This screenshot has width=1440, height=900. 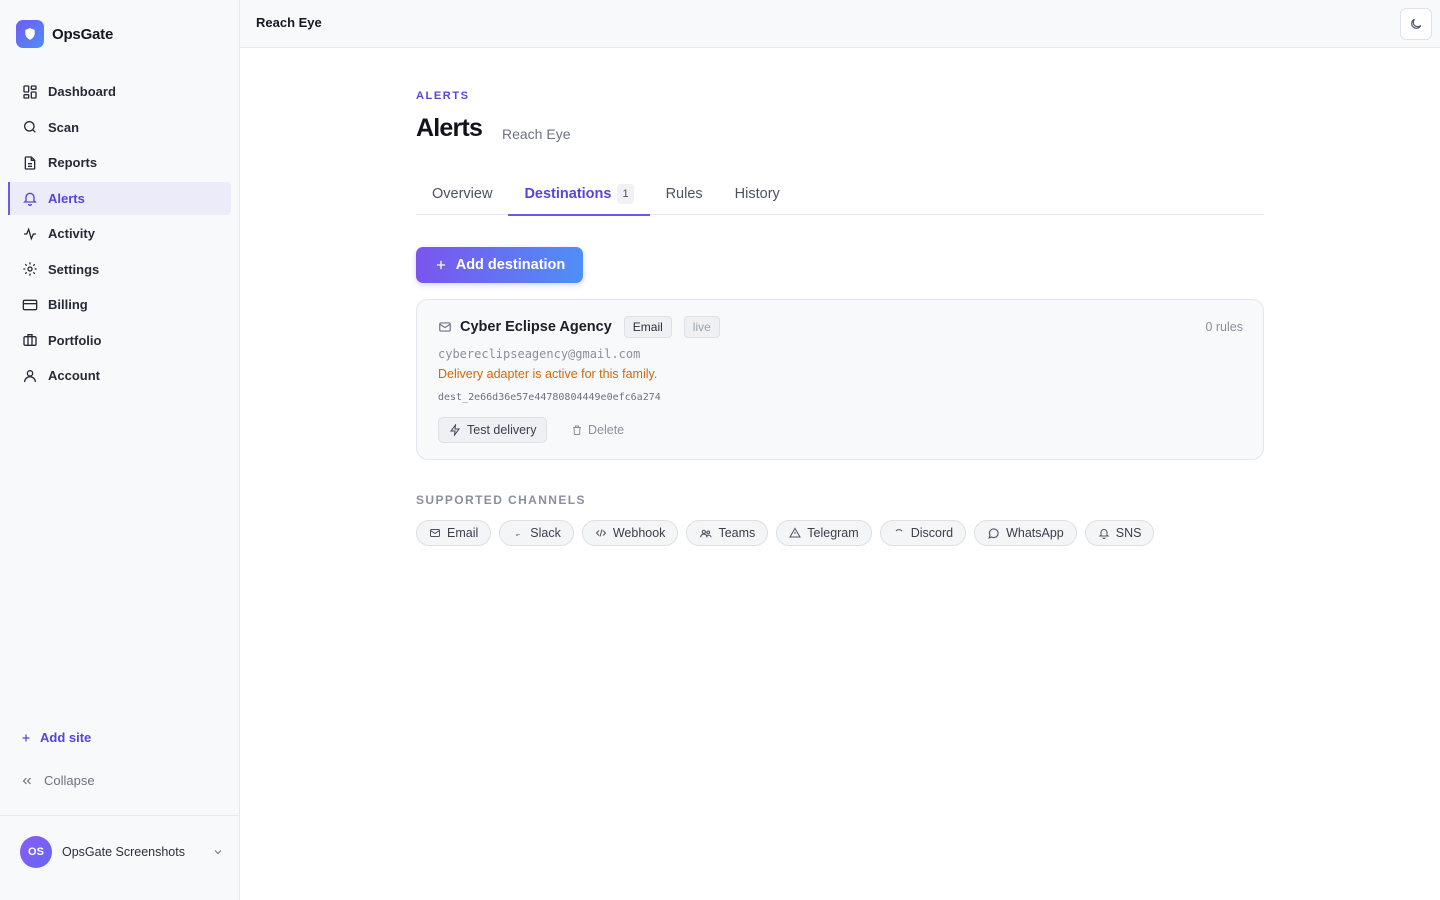 I want to click on destination-header: Cyber Eclipse Agency Email live, so click(x=579, y=327).